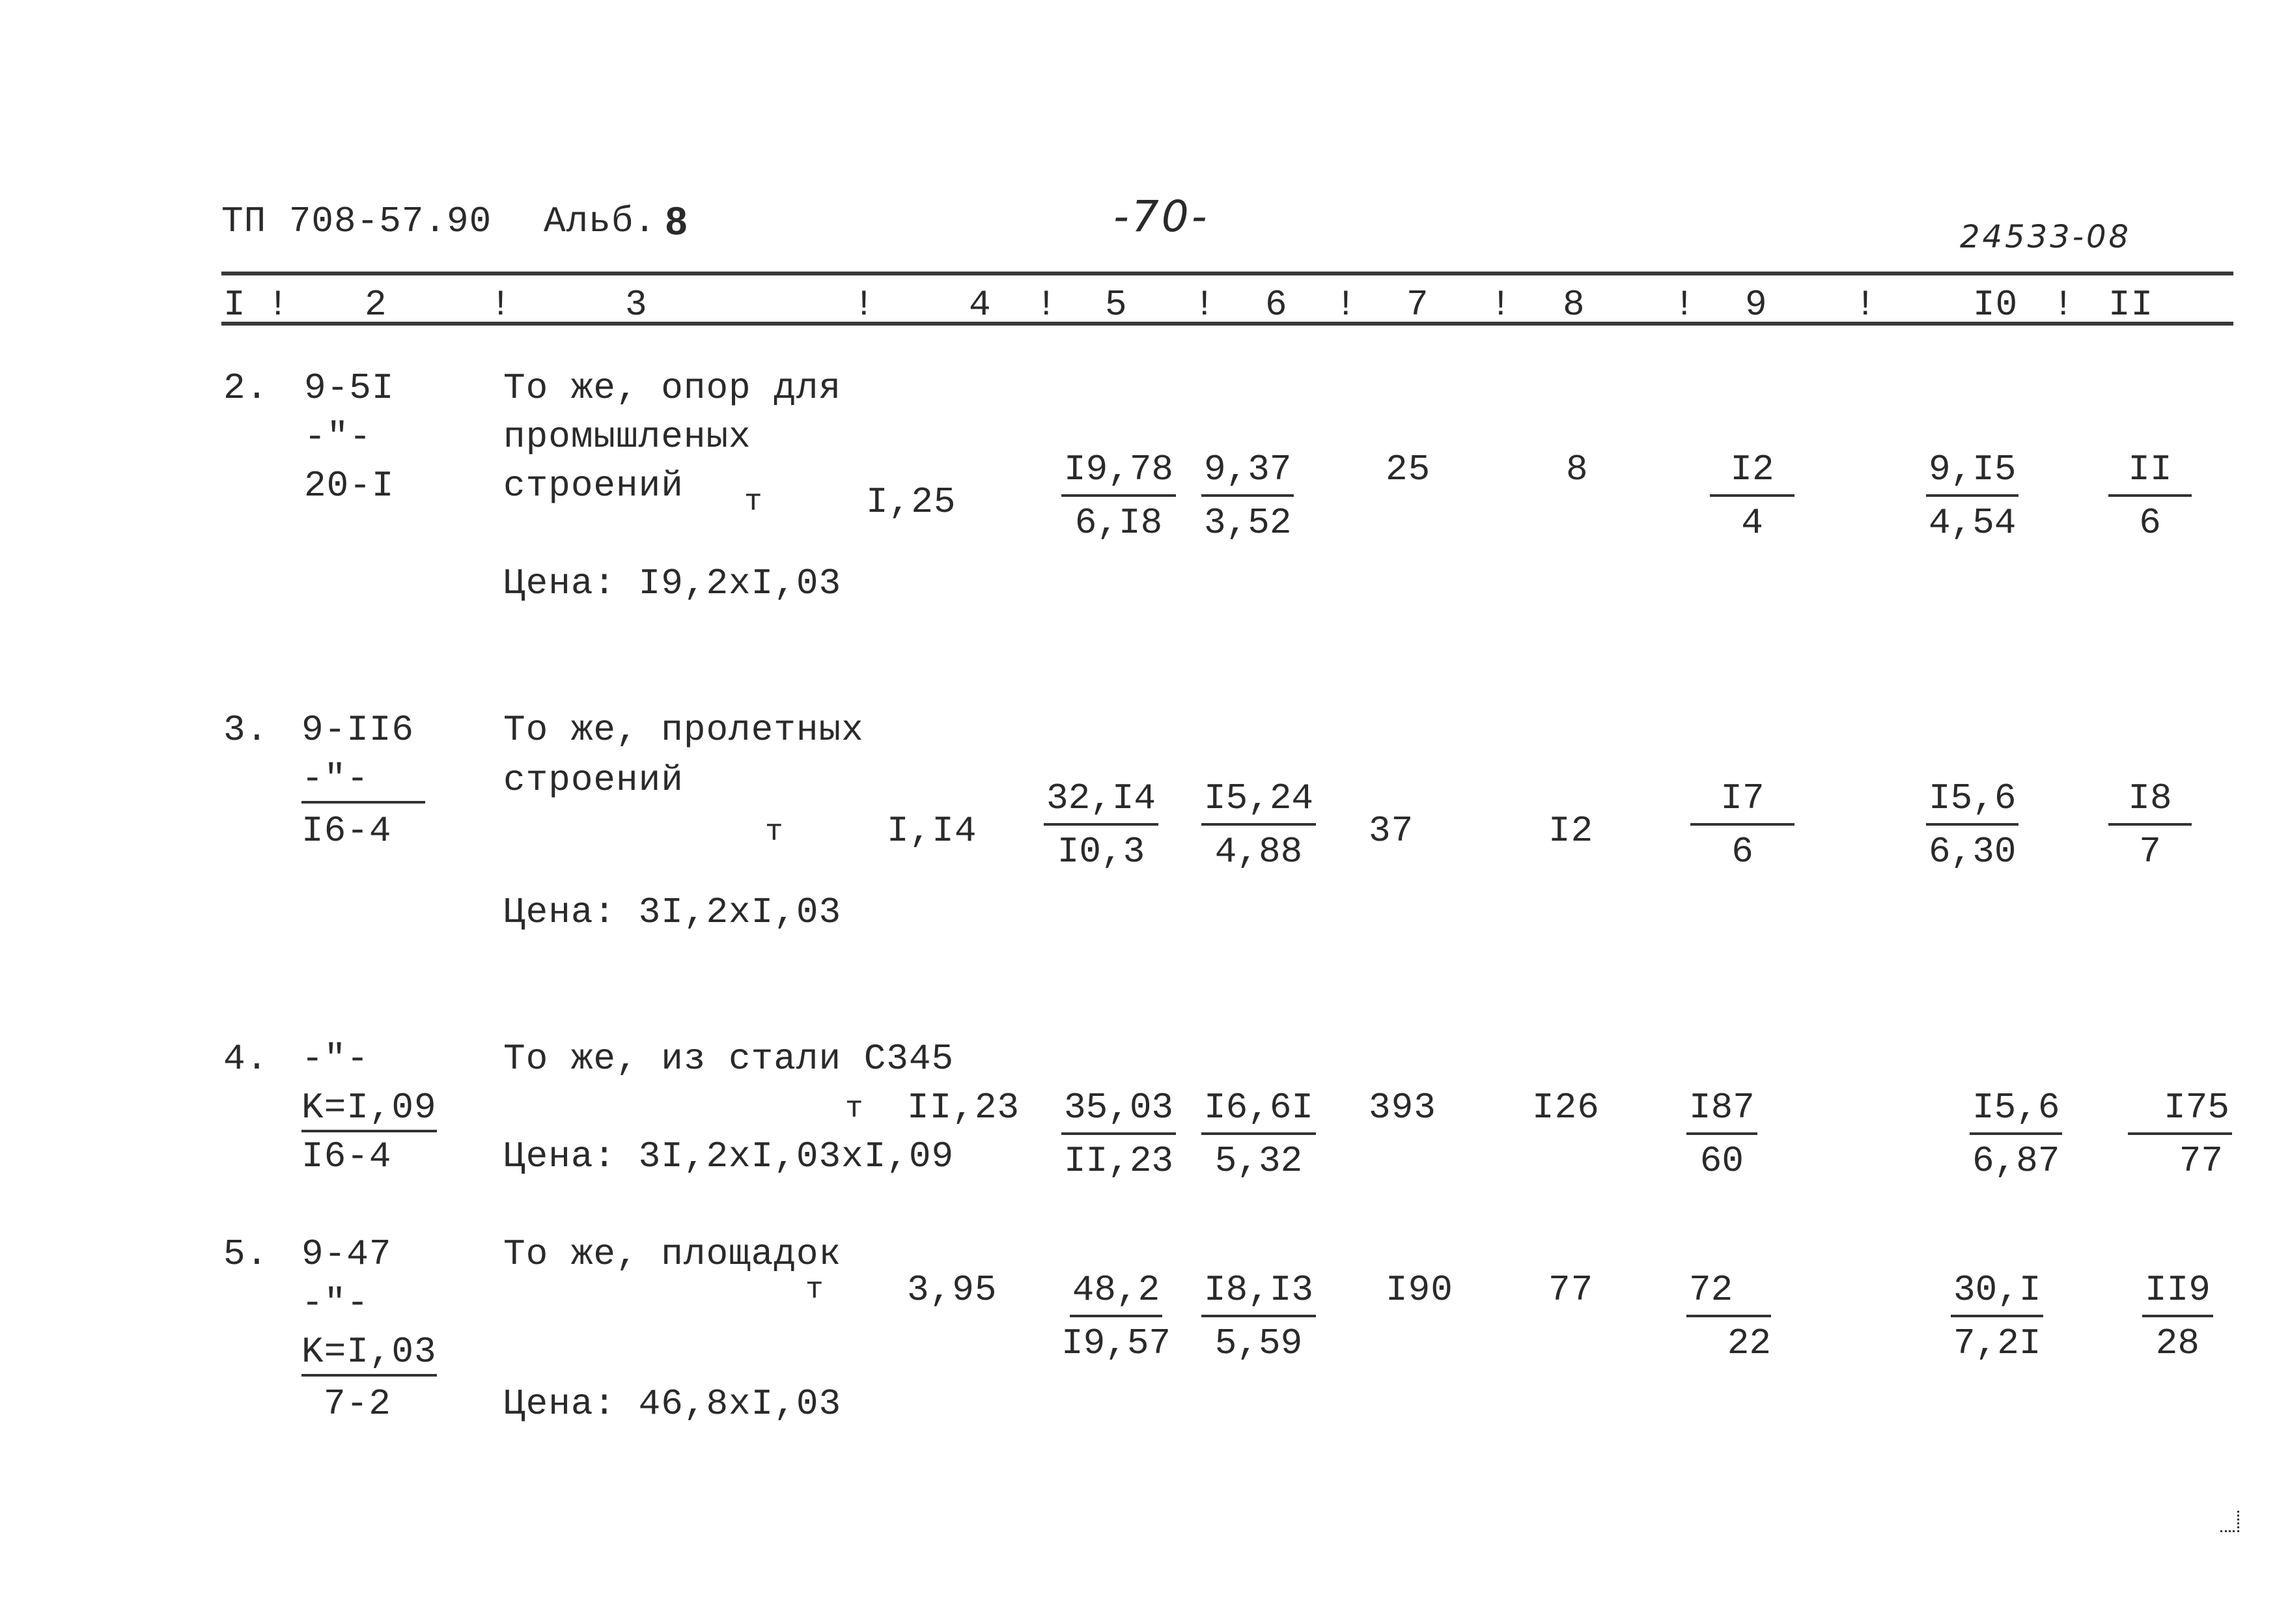  Describe the element at coordinates (2131, 305) in the screenshot. I see `col-header-11: II` at that location.